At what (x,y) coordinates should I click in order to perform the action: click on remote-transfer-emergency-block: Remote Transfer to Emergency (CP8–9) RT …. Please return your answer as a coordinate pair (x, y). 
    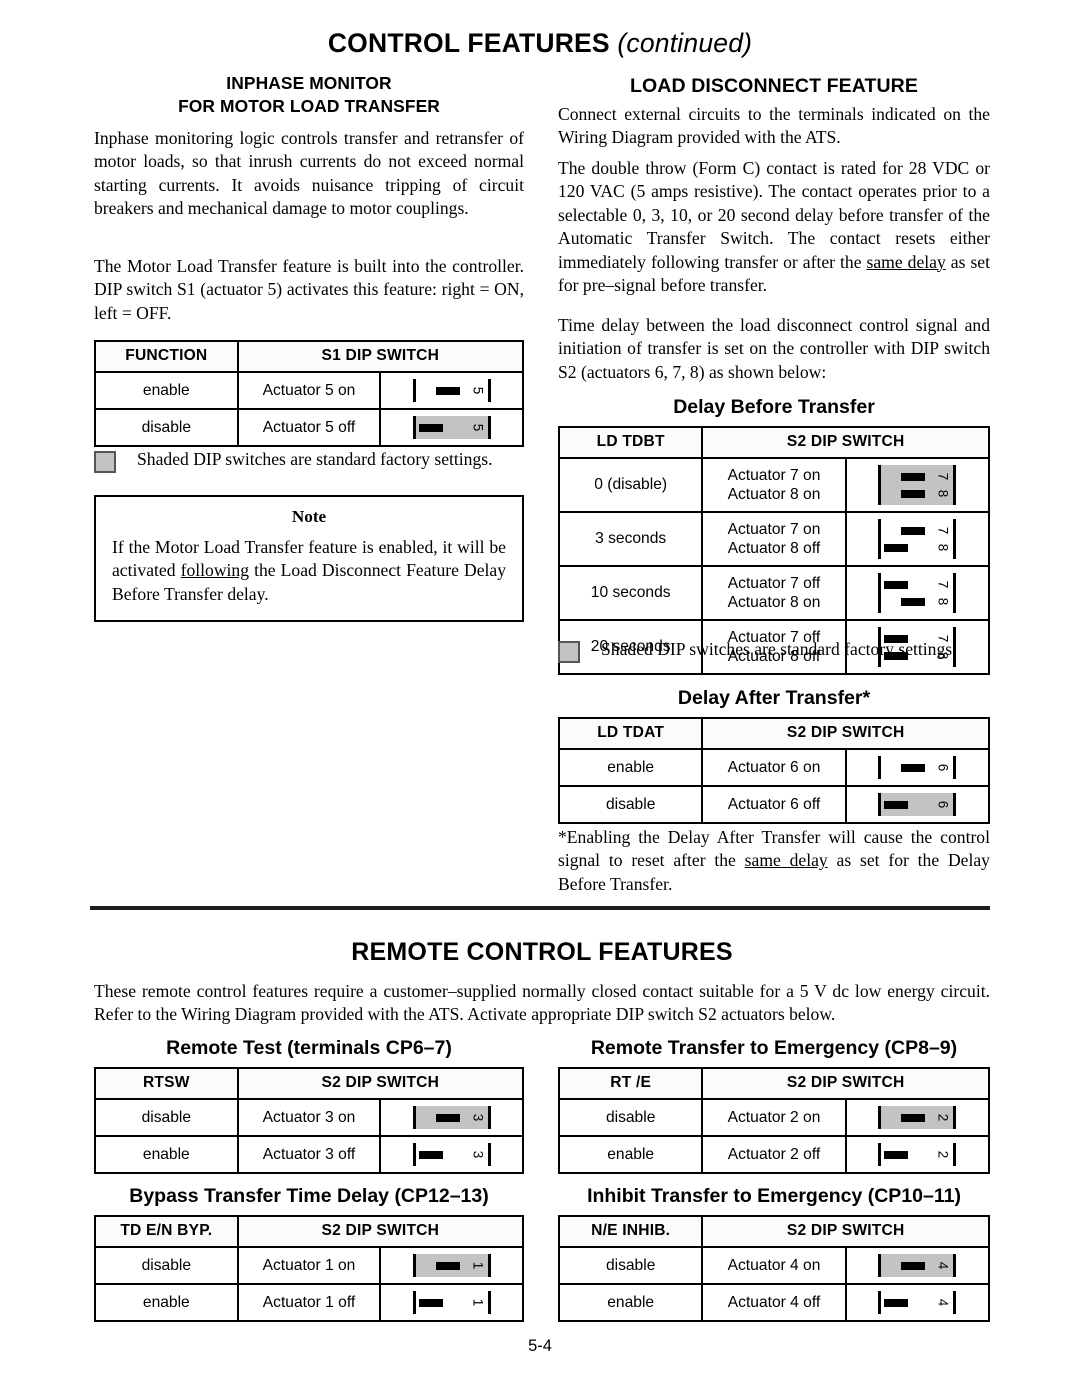
    Looking at the image, I should click on (774, 1105).